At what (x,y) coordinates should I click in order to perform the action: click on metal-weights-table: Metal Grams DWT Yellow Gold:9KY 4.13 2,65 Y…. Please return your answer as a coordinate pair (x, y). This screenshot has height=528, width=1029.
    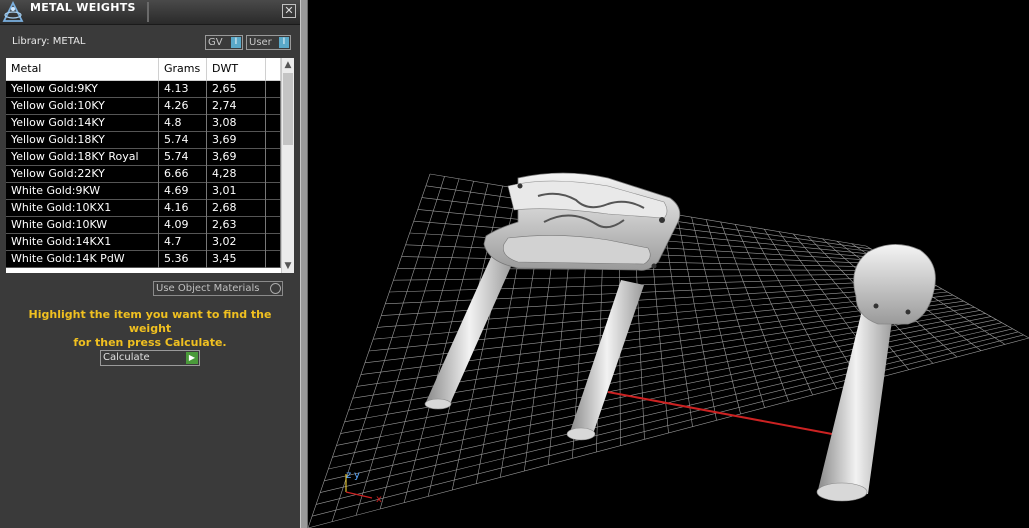
    Looking at the image, I should click on (150, 165).